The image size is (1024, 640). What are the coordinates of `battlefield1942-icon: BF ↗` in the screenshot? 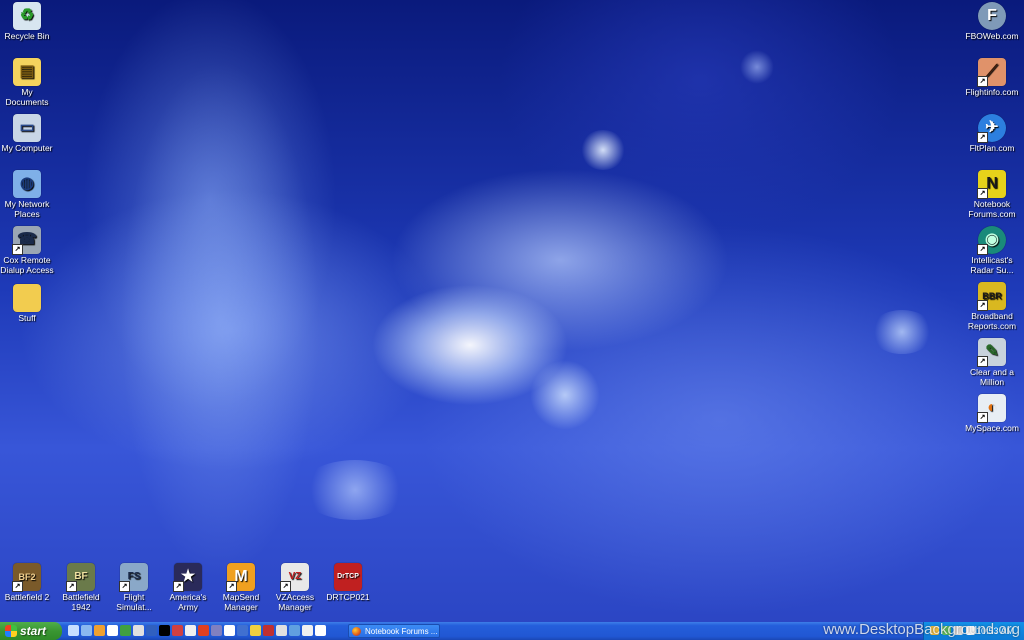 It's located at (80, 577).